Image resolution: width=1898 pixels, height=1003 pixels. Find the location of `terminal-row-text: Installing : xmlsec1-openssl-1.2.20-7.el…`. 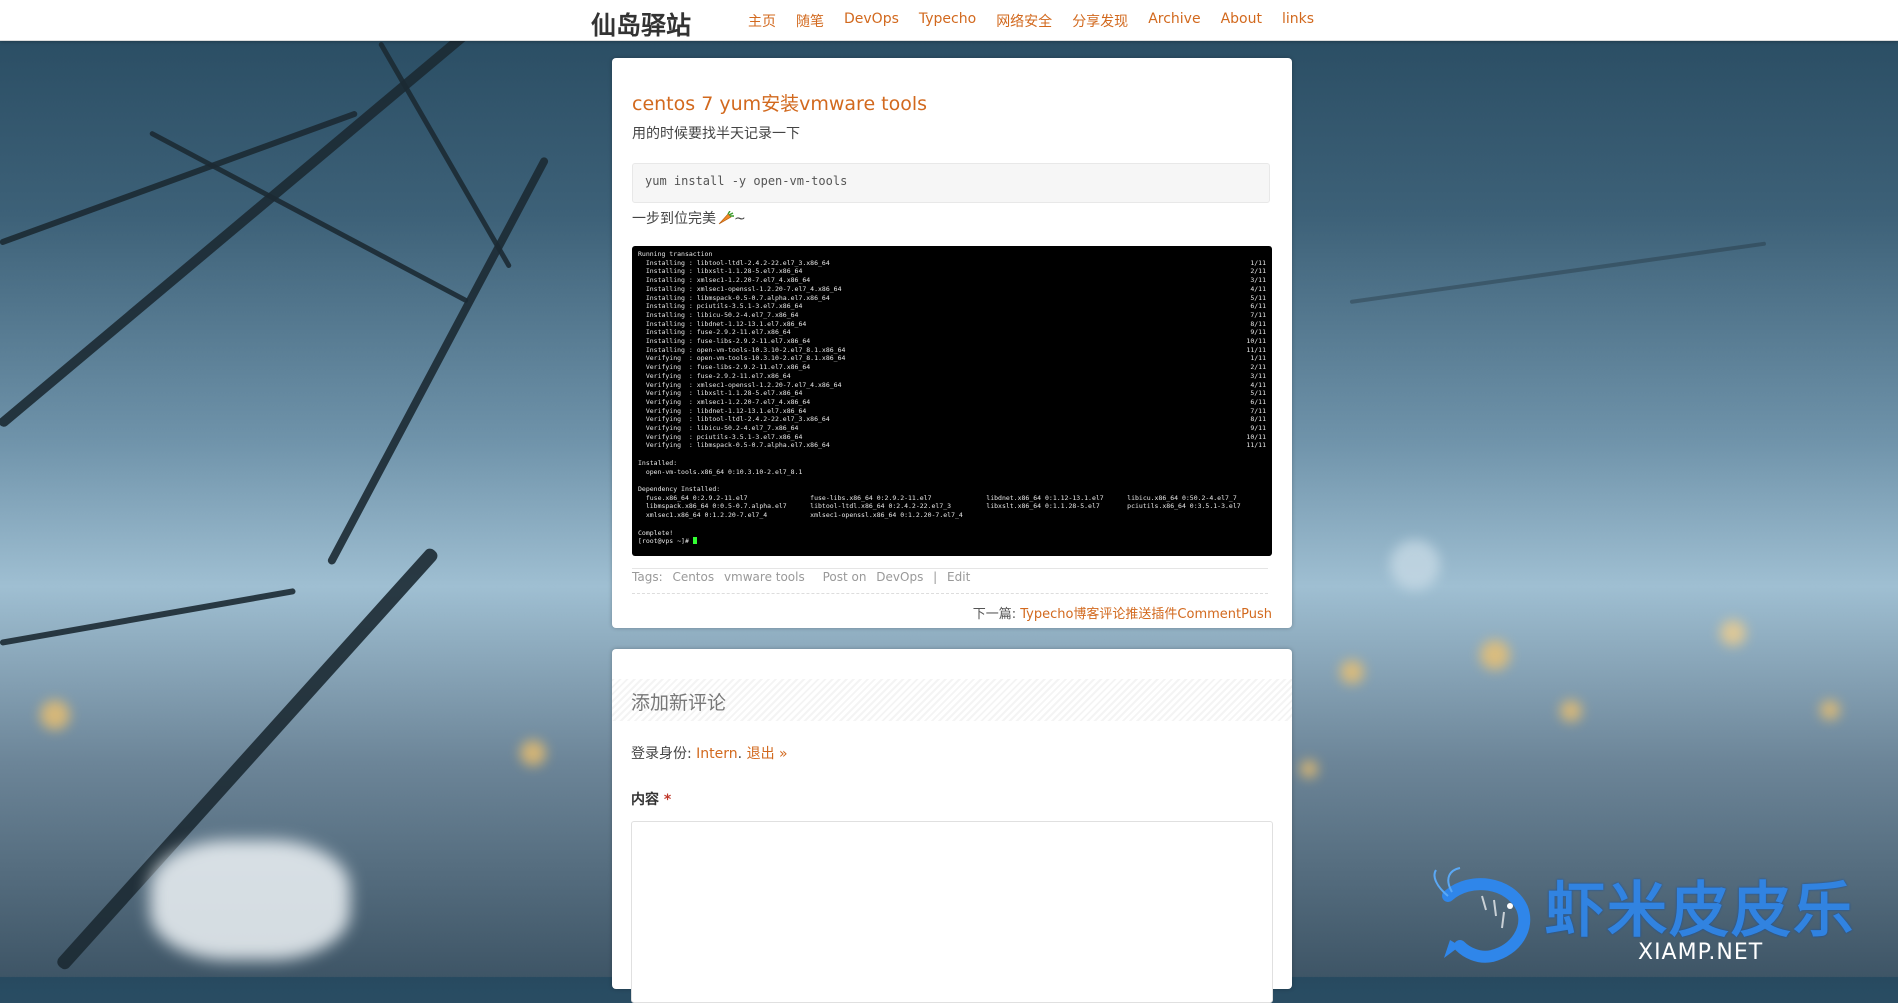

terminal-row-text: Installing : xmlsec1-openssl-1.2.20-7.el… is located at coordinates (740, 288).